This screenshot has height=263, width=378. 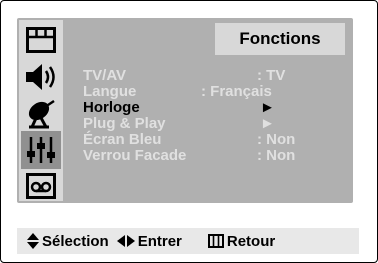 What do you see at coordinates (271, 75) in the screenshot?
I see `menu-item-value: : TV` at bounding box center [271, 75].